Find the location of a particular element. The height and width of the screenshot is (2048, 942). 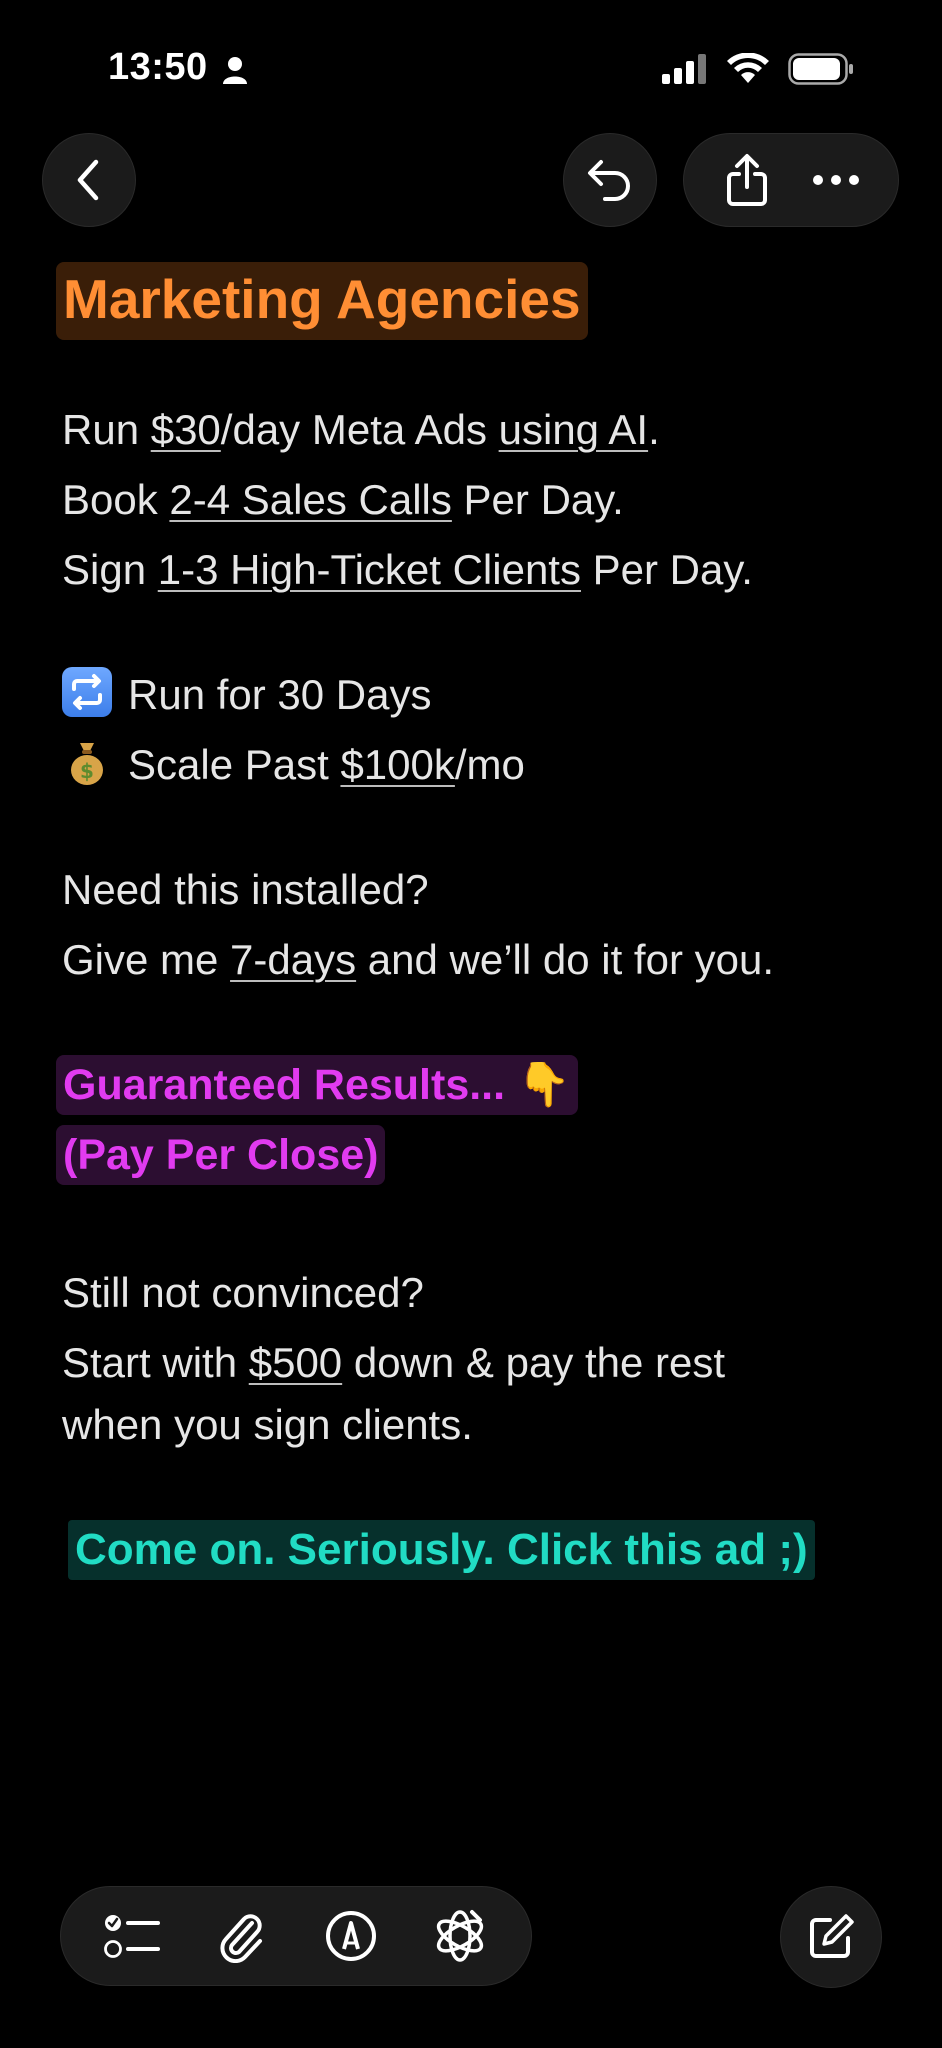

note-line-7: Start with $500 down & pay the rest is located at coordinates (393, 1363).